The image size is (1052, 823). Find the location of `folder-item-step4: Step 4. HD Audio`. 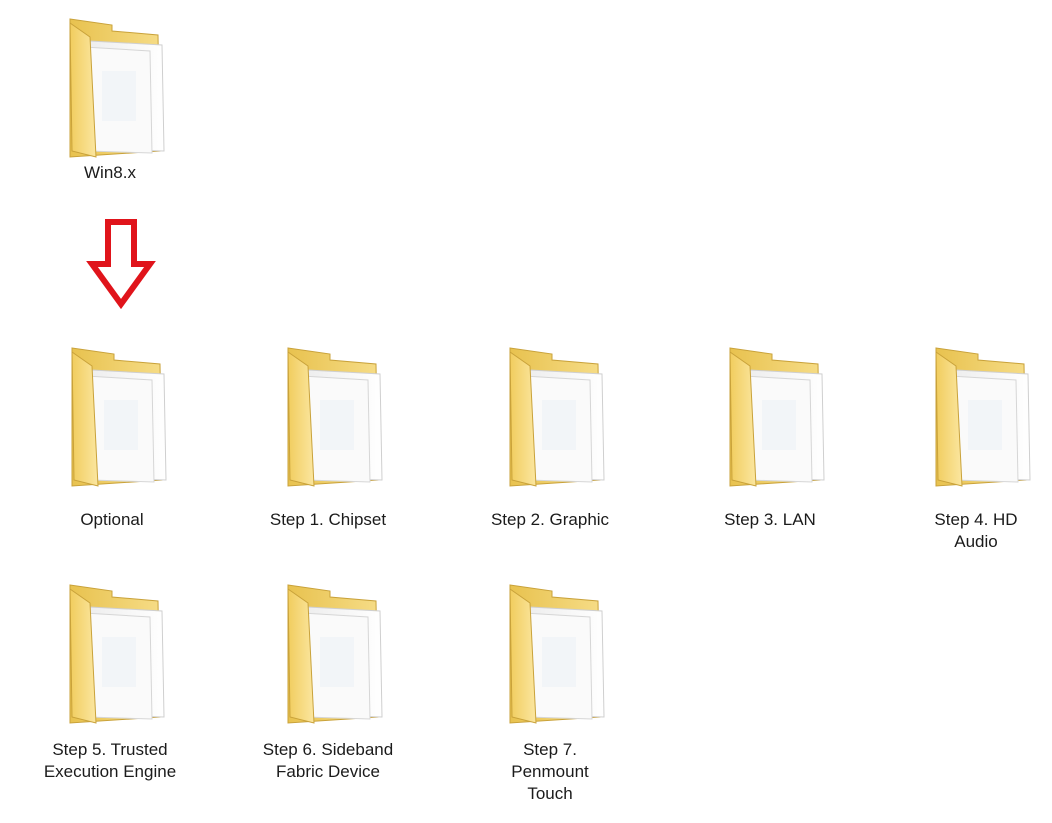

folder-item-step4: Step 4. HD Audio is located at coordinates (976, 439).